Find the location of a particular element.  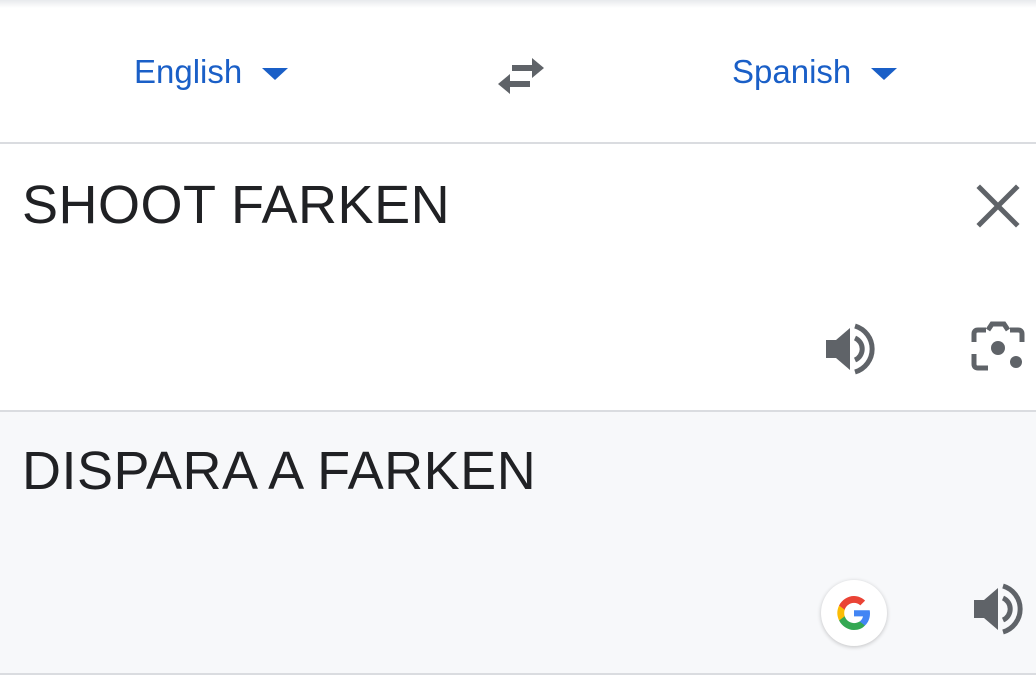

camera-translate-button is located at coordinates (998, 348).